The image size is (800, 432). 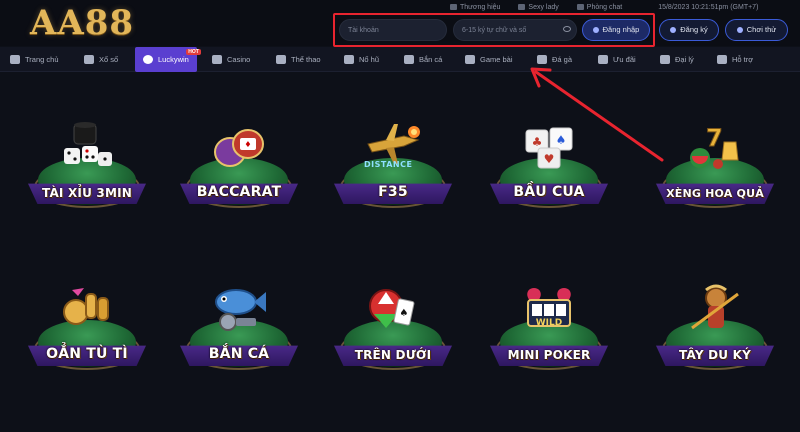 What do you see at coordinates (409, 59) in the screenshot?
I see `fish-icon` at bounding box center [409, 59].